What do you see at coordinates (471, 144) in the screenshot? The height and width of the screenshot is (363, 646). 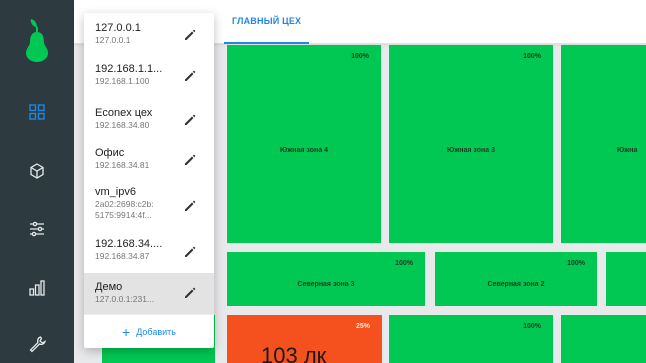 I see `zone-tile: 100% Южная зона 3` at bounding box center [471, 144].